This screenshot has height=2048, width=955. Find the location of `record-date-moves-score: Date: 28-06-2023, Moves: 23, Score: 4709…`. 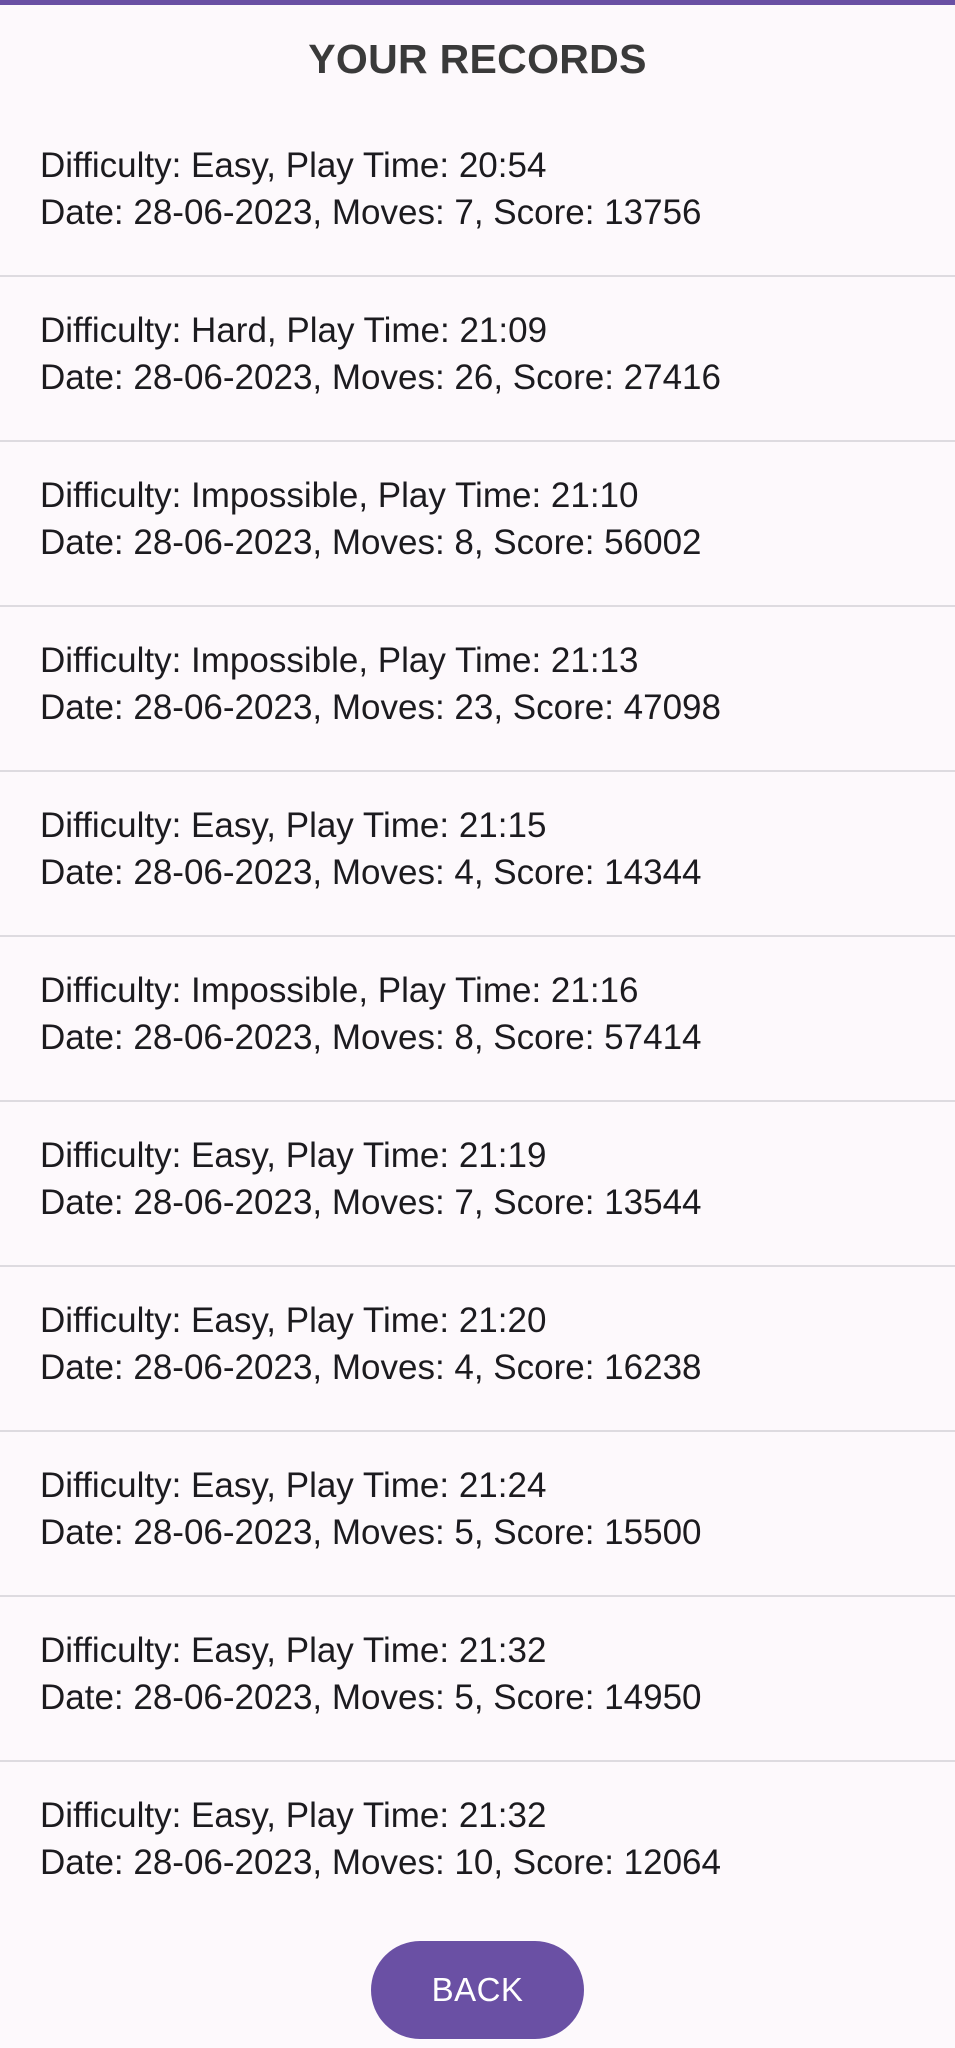

record-date-moves-score: Date: 28-06-2023, Moves: 23, Score: 4709… is located at coordinates (380, 707).